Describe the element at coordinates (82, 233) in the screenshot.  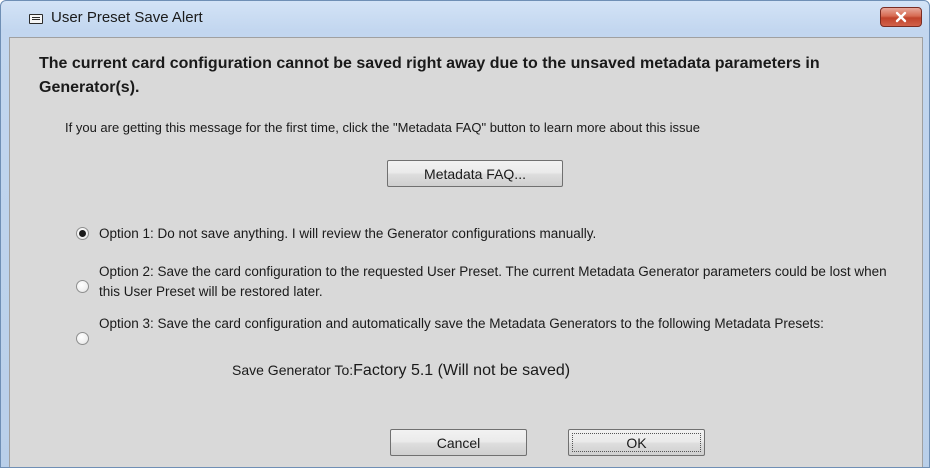
I see `option-1-radio` at that location.